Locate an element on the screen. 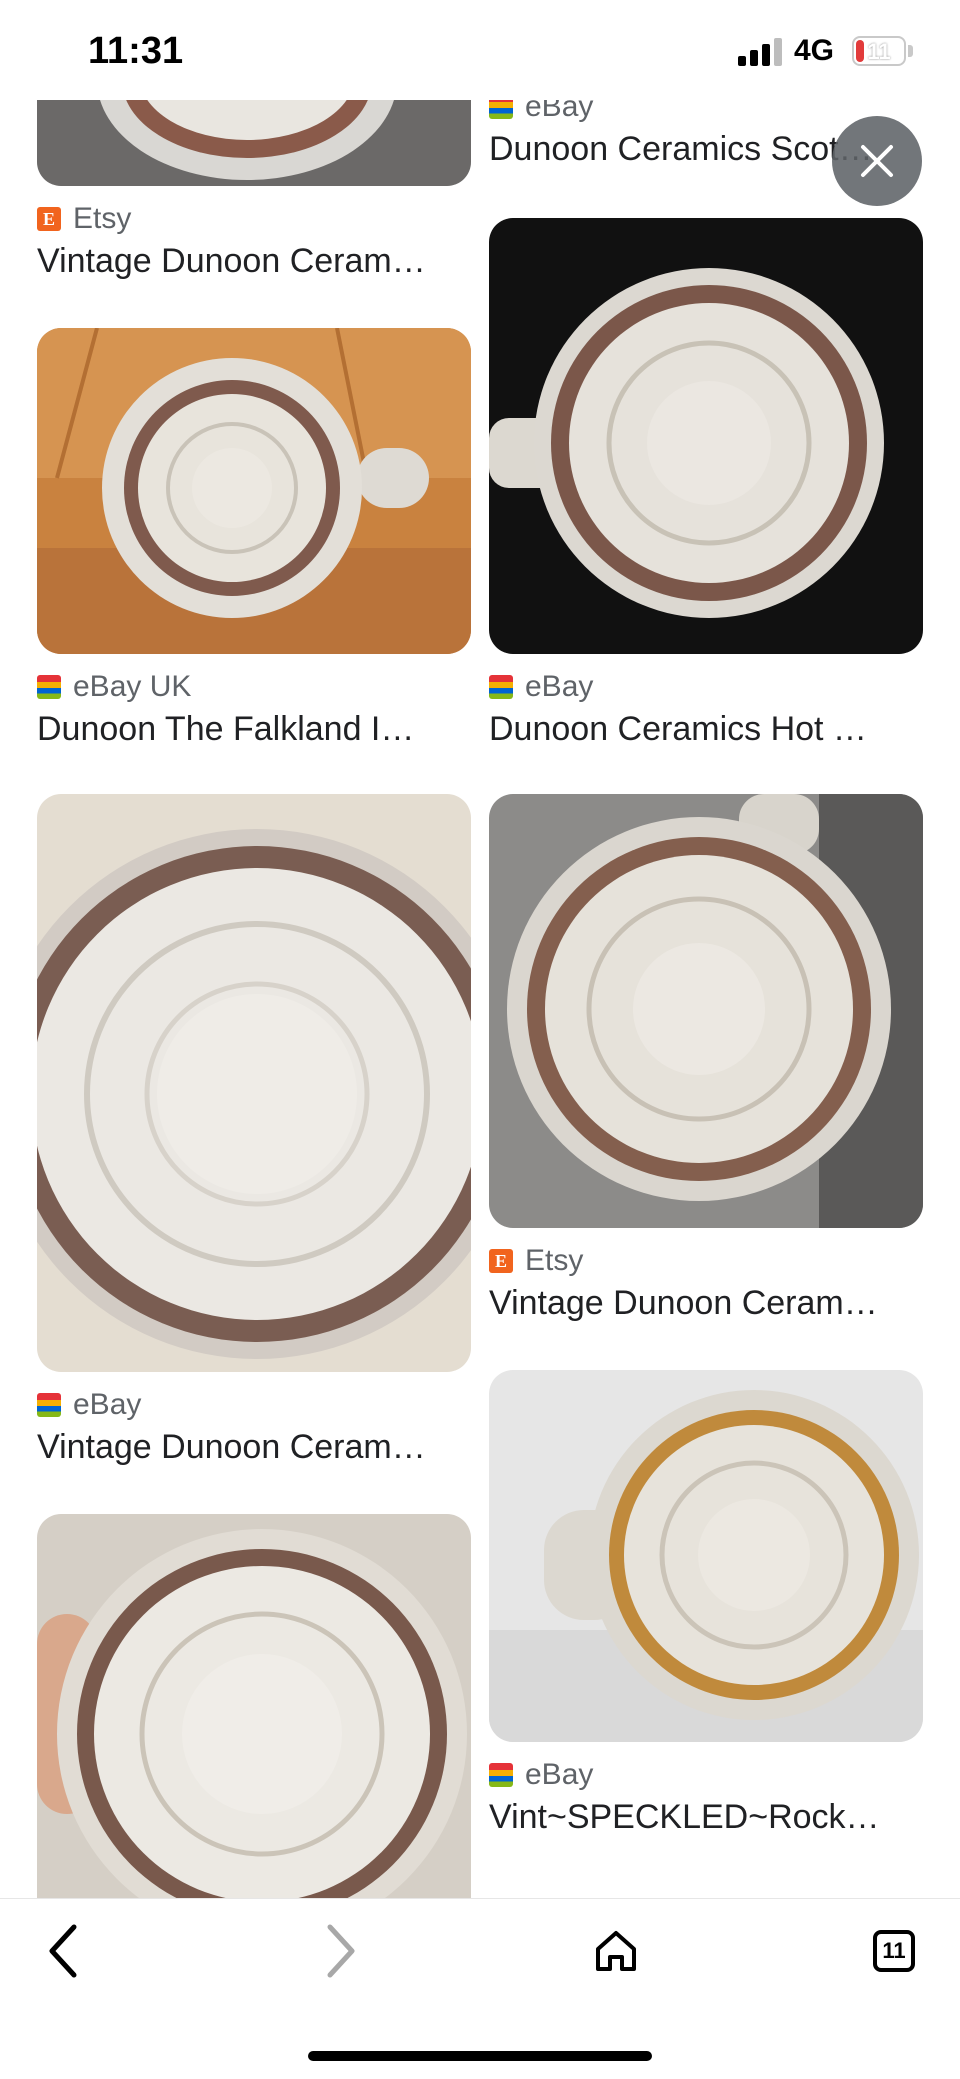 The height and width of the screenshot is (2079, 960). forward-button is located at coordinates (340, 1951).